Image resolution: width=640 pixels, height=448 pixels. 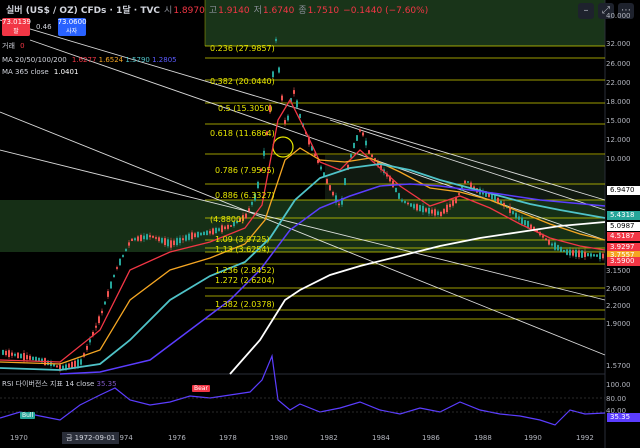 I want to click on x-tick: 1982, so click(x=329, y=438).